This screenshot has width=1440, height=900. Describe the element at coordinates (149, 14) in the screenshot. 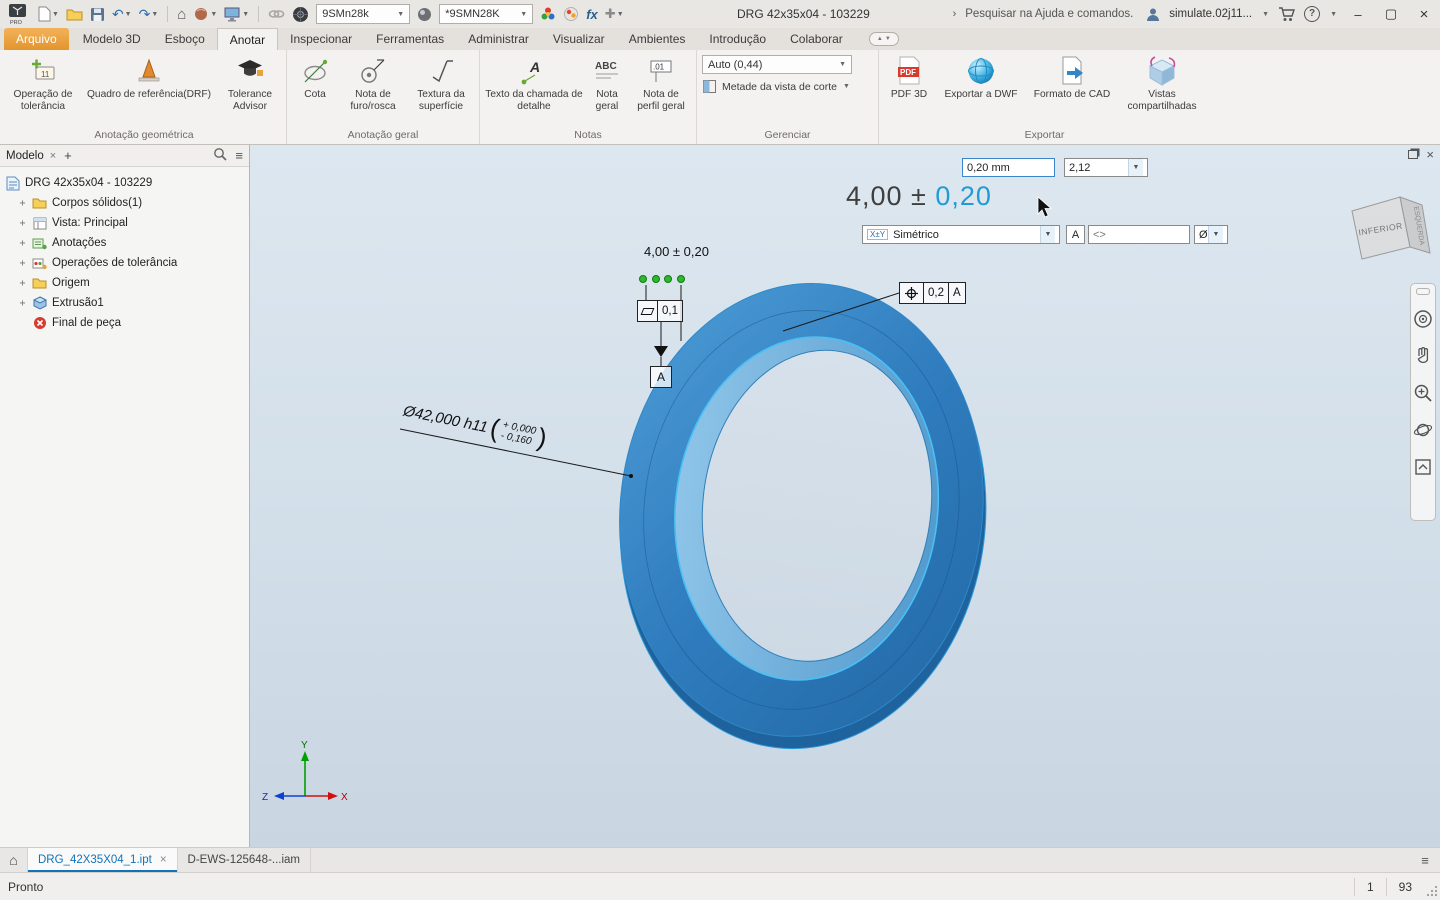

I see `redo-button: ↷ ▼` at that location.